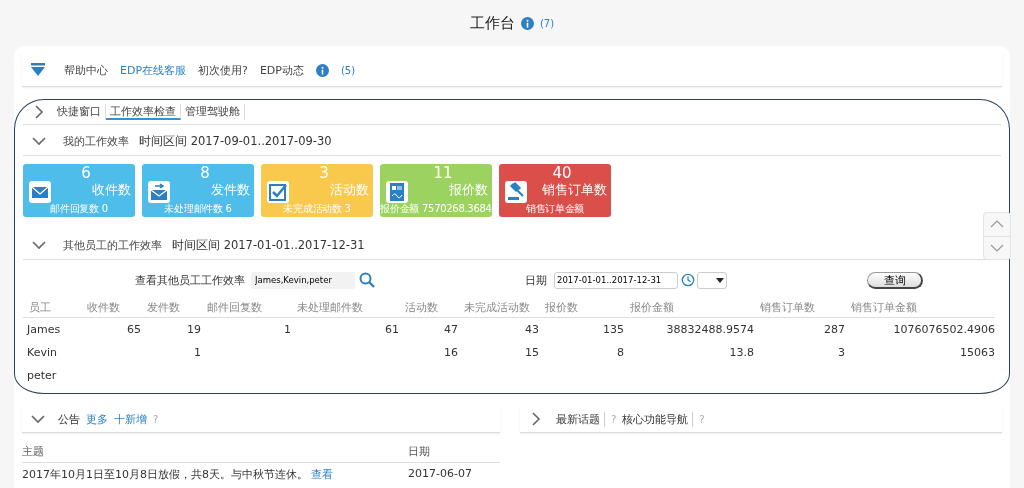 The image size is (1024, 488). Describe the element at coordinates (143, 112) in the screenshot. I see `tab: 工作效率检查` at that location.